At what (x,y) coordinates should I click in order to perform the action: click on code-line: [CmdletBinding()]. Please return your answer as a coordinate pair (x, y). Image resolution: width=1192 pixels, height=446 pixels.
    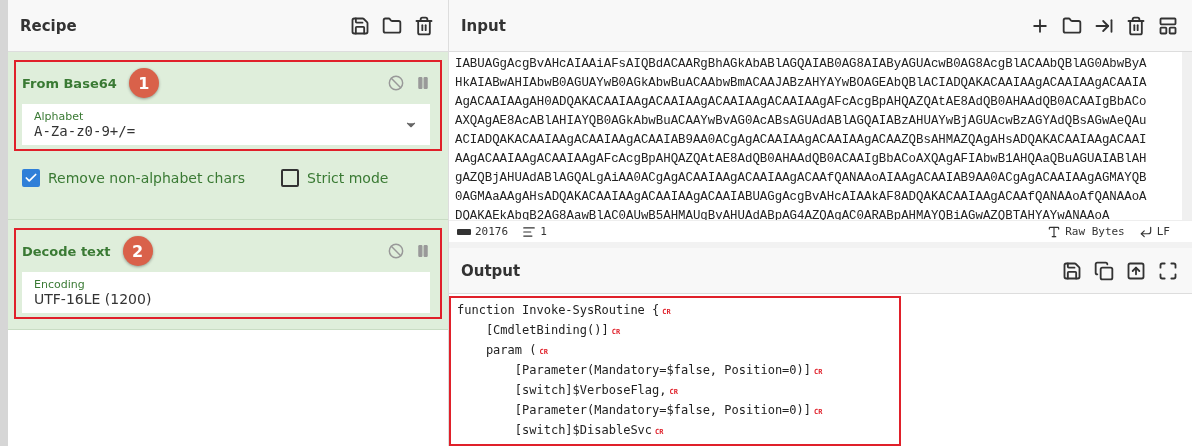
    Looking at the image, I should click on (546, 330).